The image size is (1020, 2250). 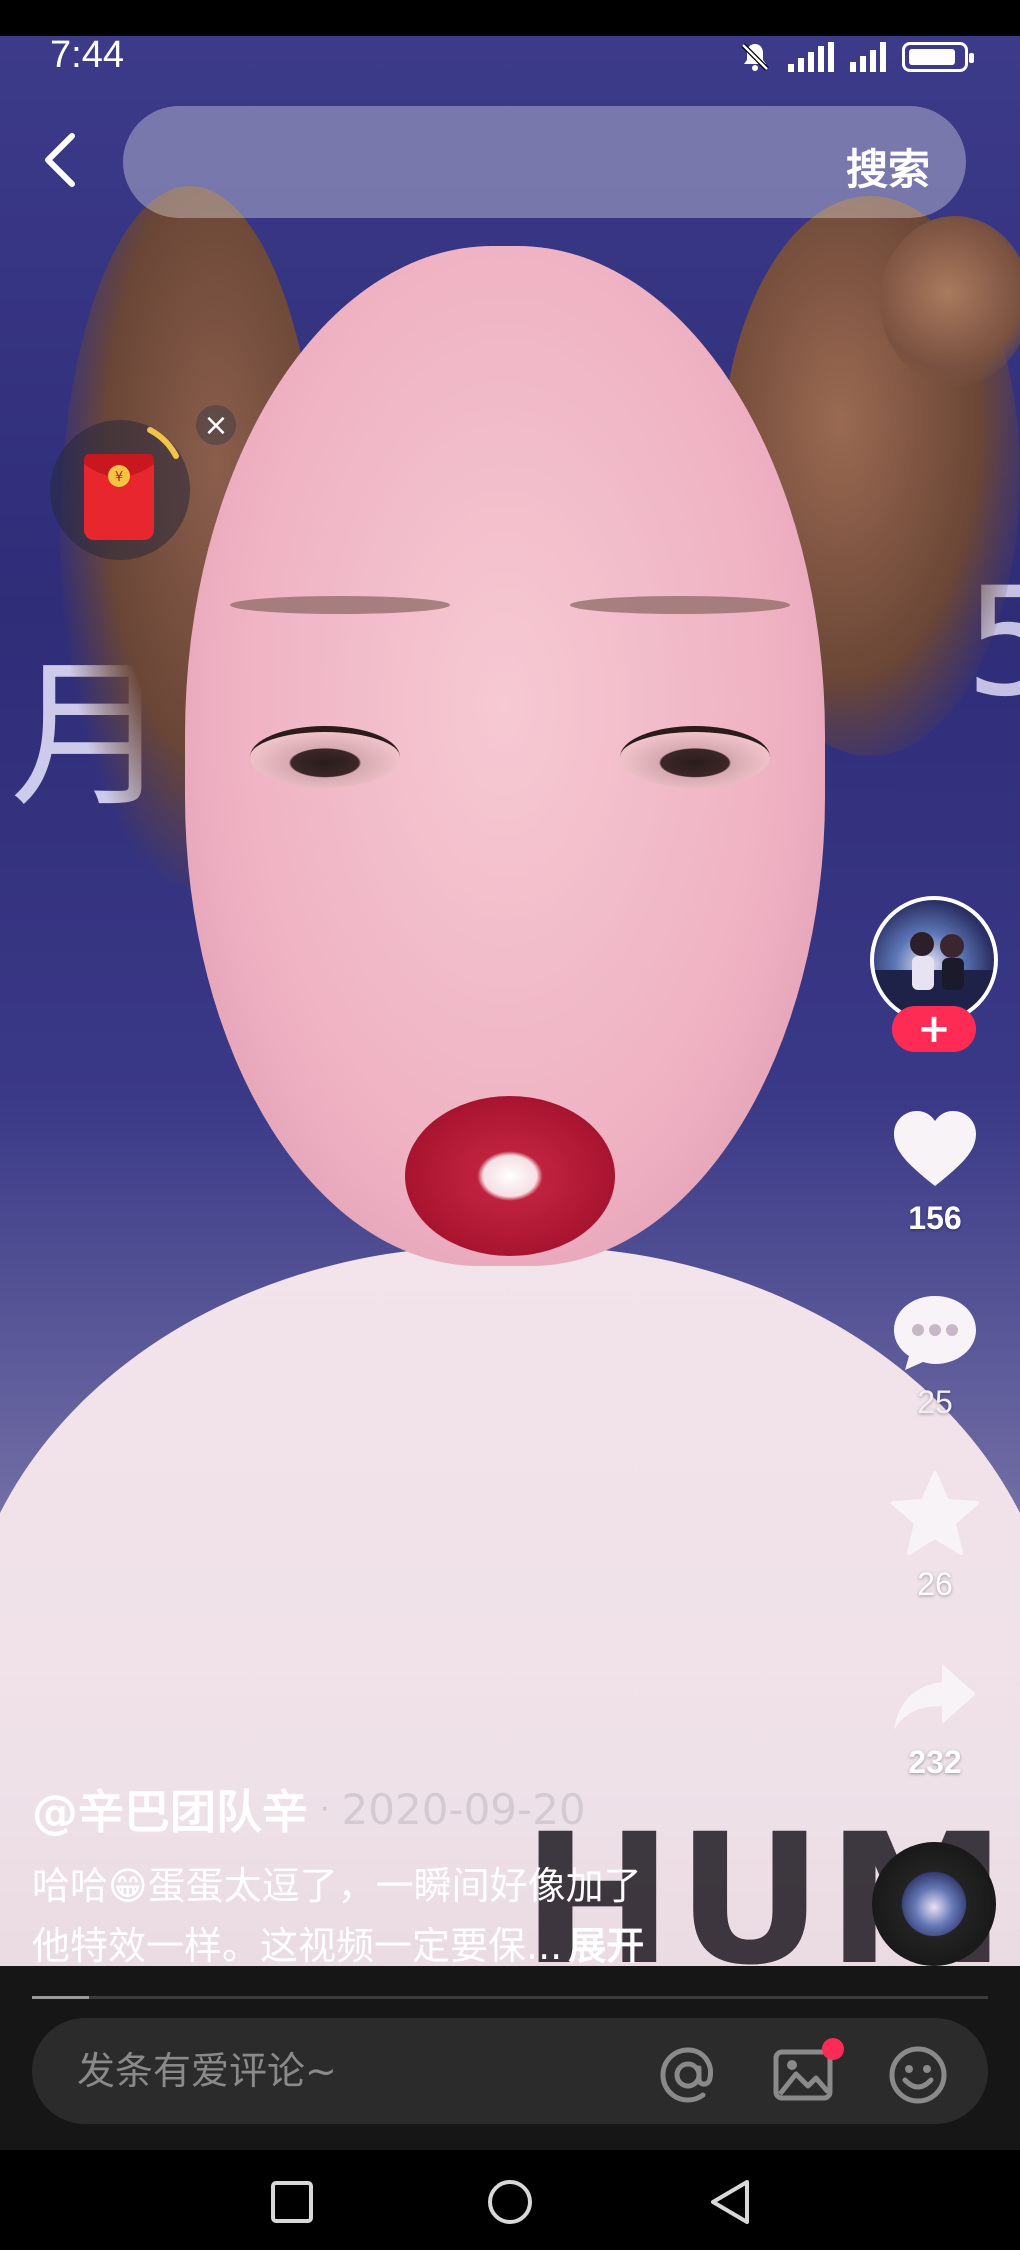 I want to click on favorite-count: 26, so click(x=935, y=1584).